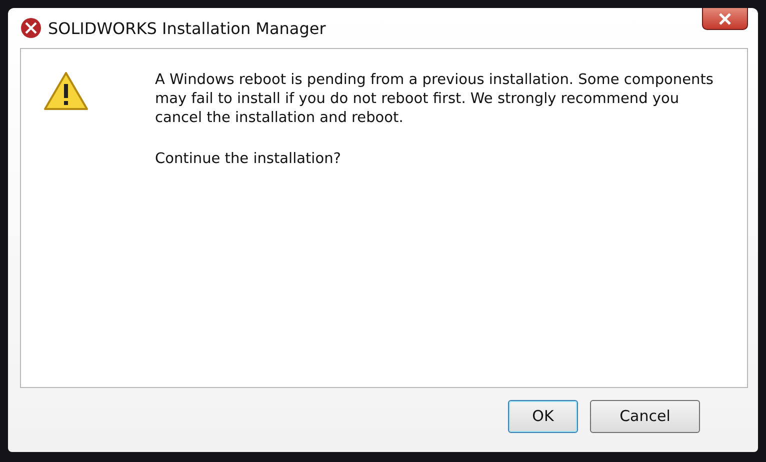 This screenshot has height=462, width=766. What do you see at coordinates (31, 28) in the screenshot?
I see `app-logo-icon` at bounding box center [31, 28].